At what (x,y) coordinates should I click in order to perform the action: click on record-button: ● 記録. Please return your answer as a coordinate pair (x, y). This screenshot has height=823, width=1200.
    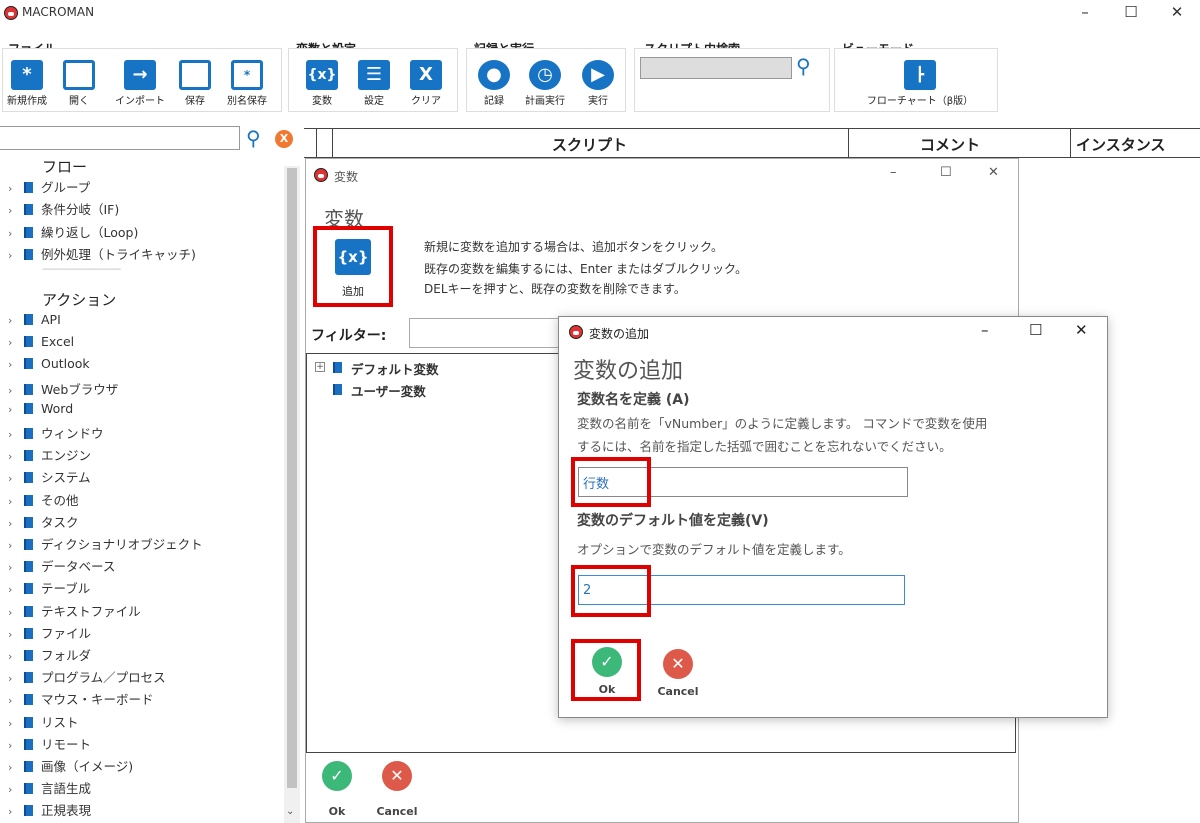
    Looking at the image, I should click on (494, 83).